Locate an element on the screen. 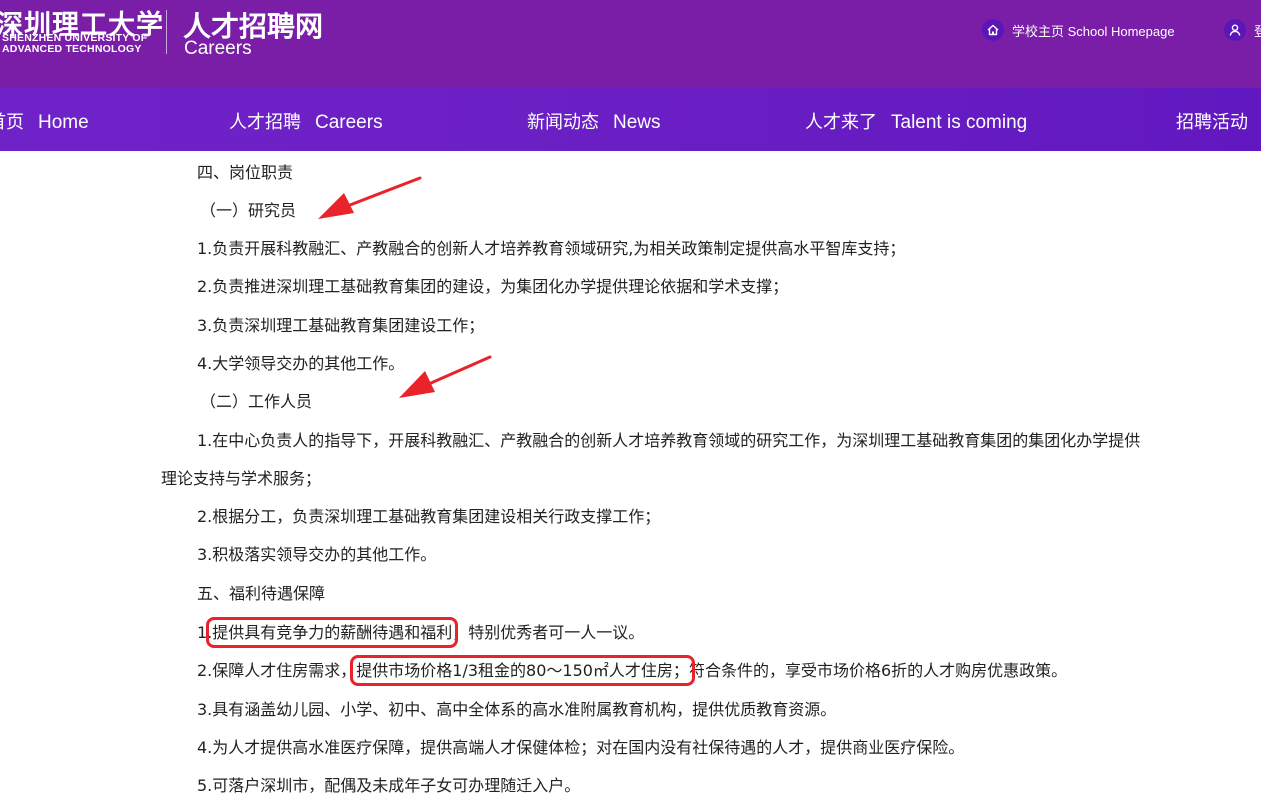  benefit-suffix: ，特别优秀者可一人一议。 is located at coordinates (548, 632).